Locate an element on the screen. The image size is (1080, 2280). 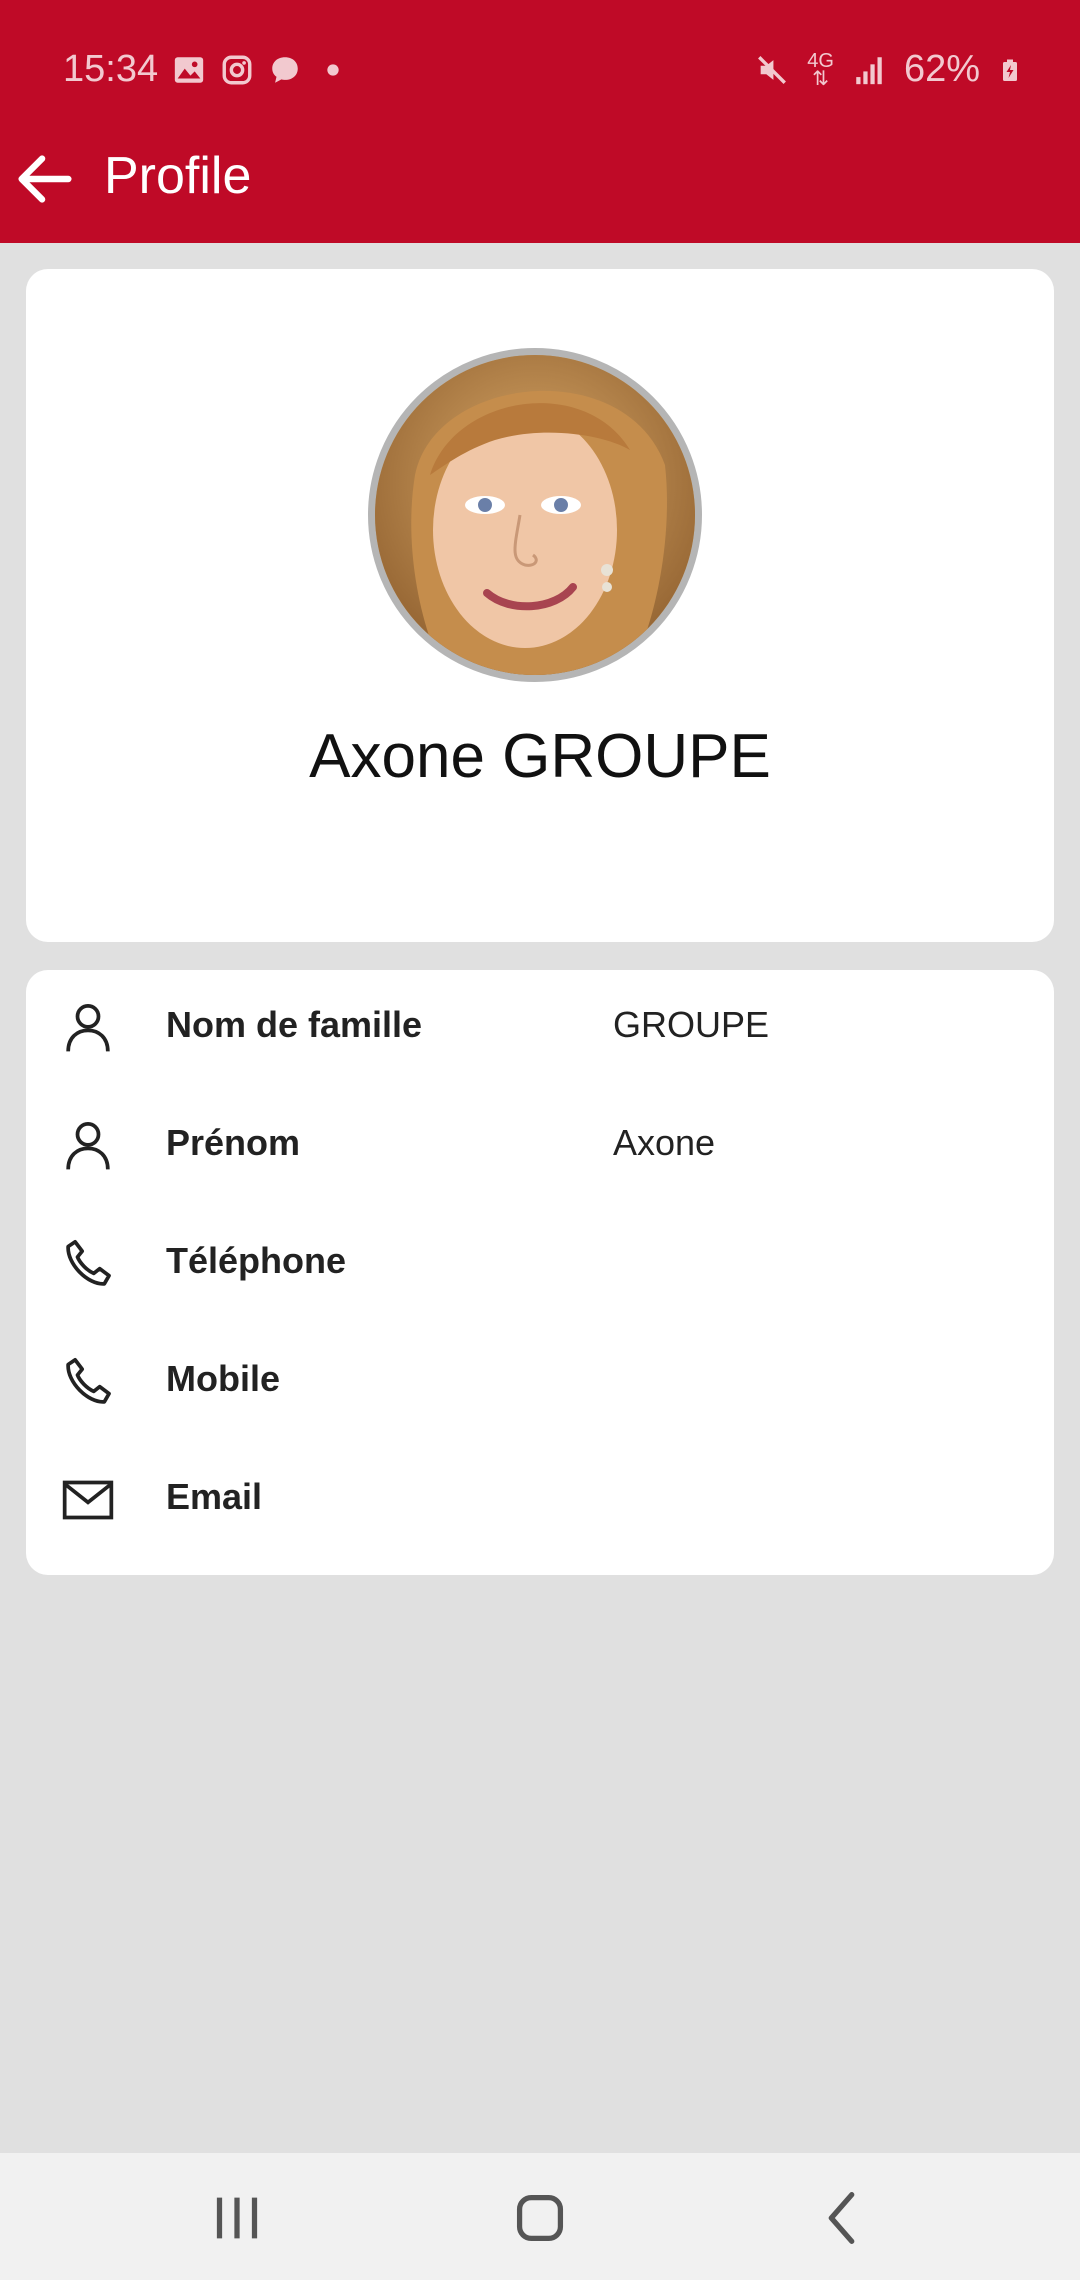
recents-icon is located at coordinates (237, 2218).